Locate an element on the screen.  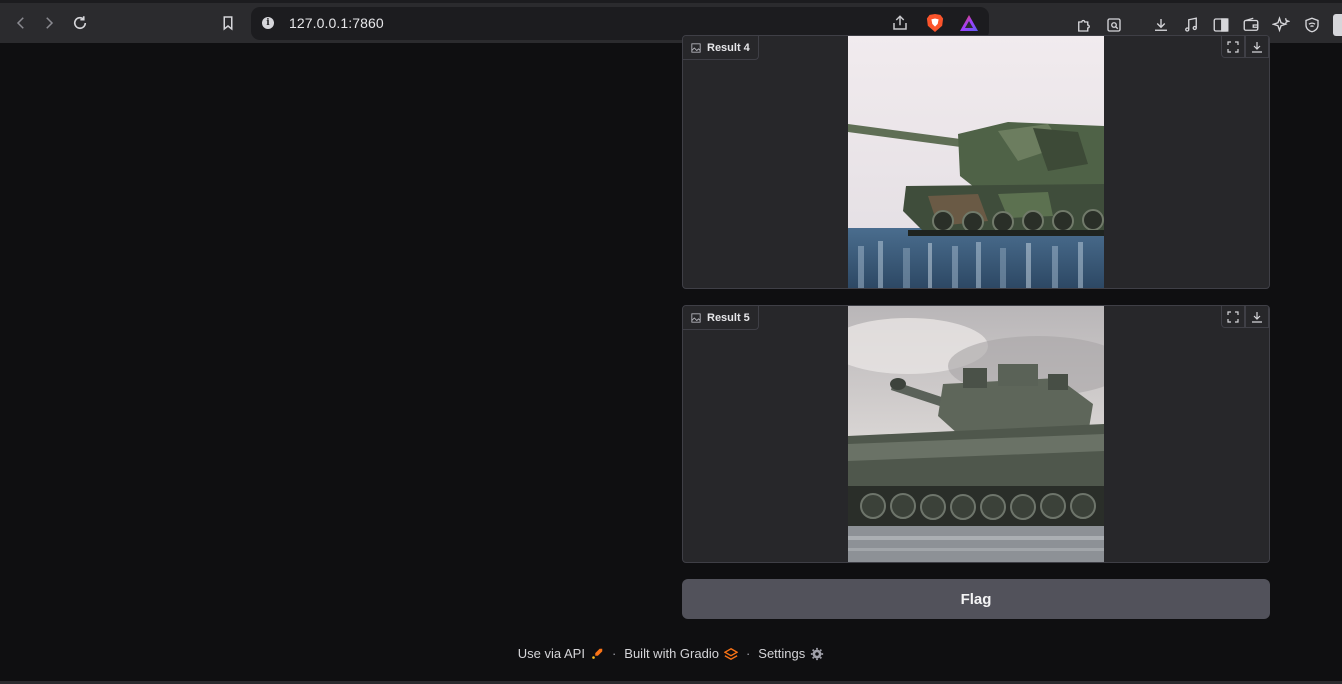
reload-icon is located at coordinates (80, 23).